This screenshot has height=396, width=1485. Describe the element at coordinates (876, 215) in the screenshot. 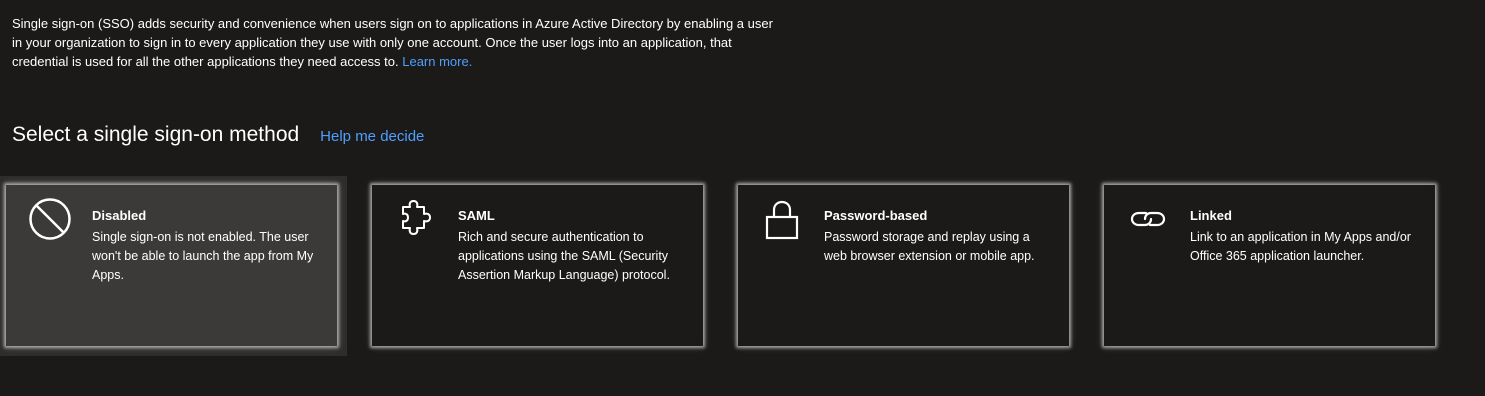

I see `card-title: Password-based` at that location.